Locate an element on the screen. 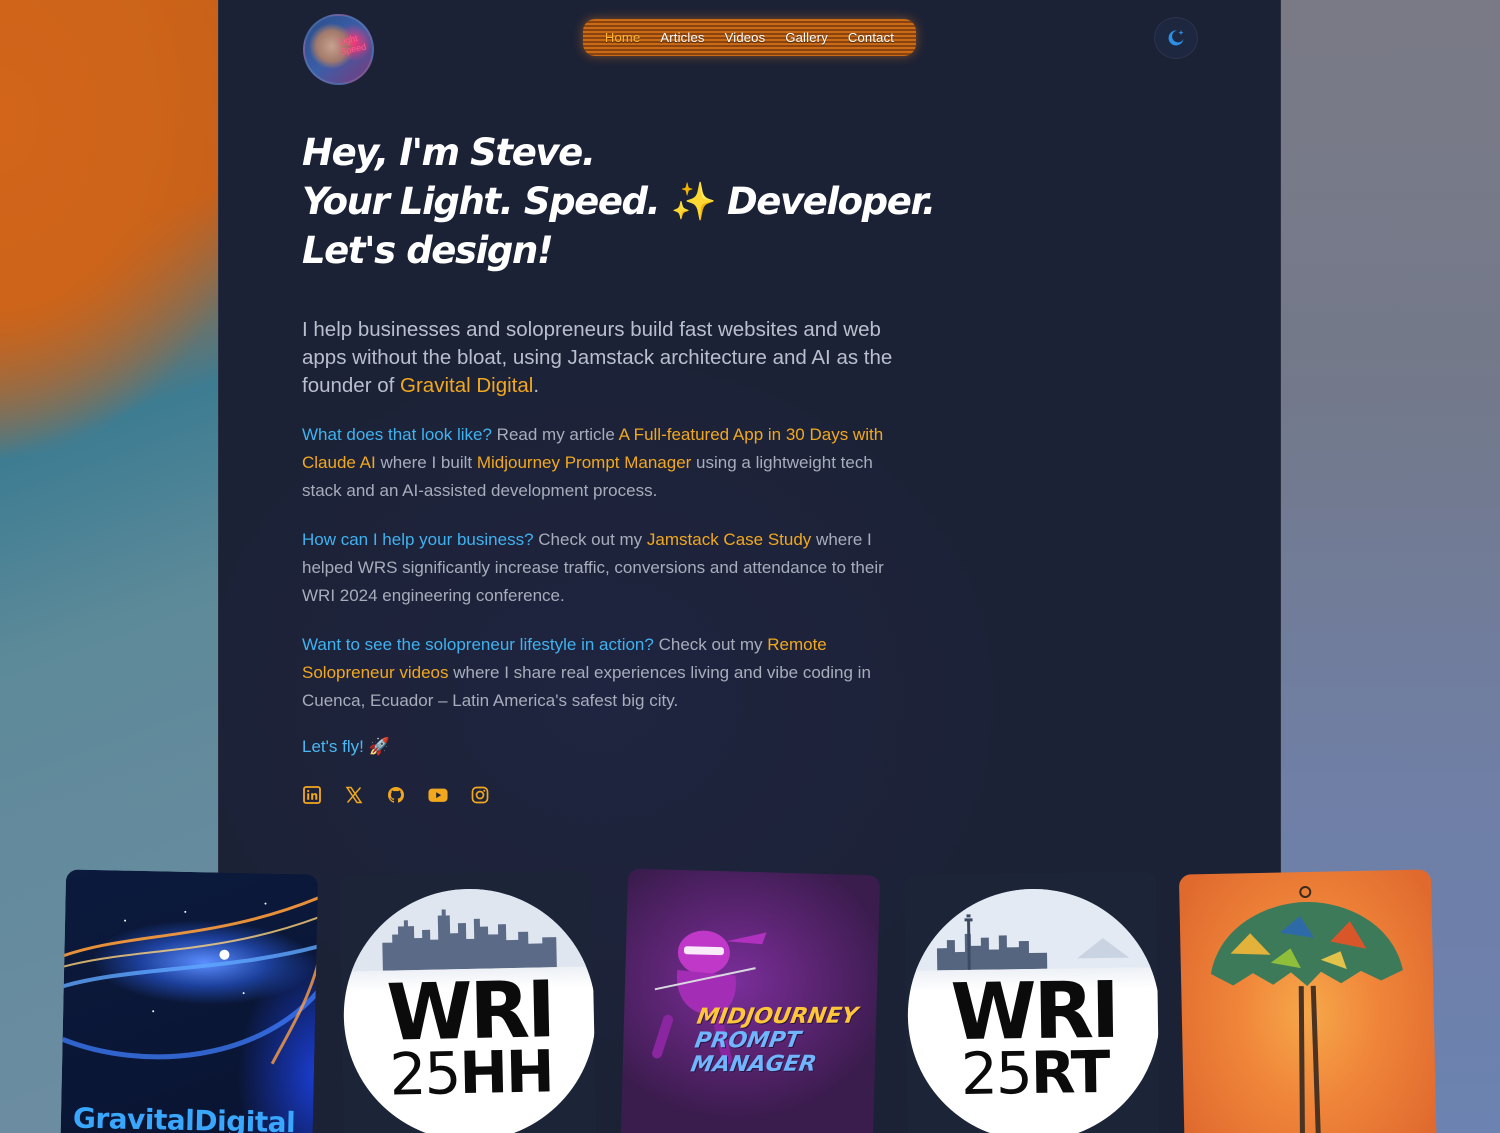  midjourney-link: Midjourney Prompt Manager is located at coordinates (584, 462).